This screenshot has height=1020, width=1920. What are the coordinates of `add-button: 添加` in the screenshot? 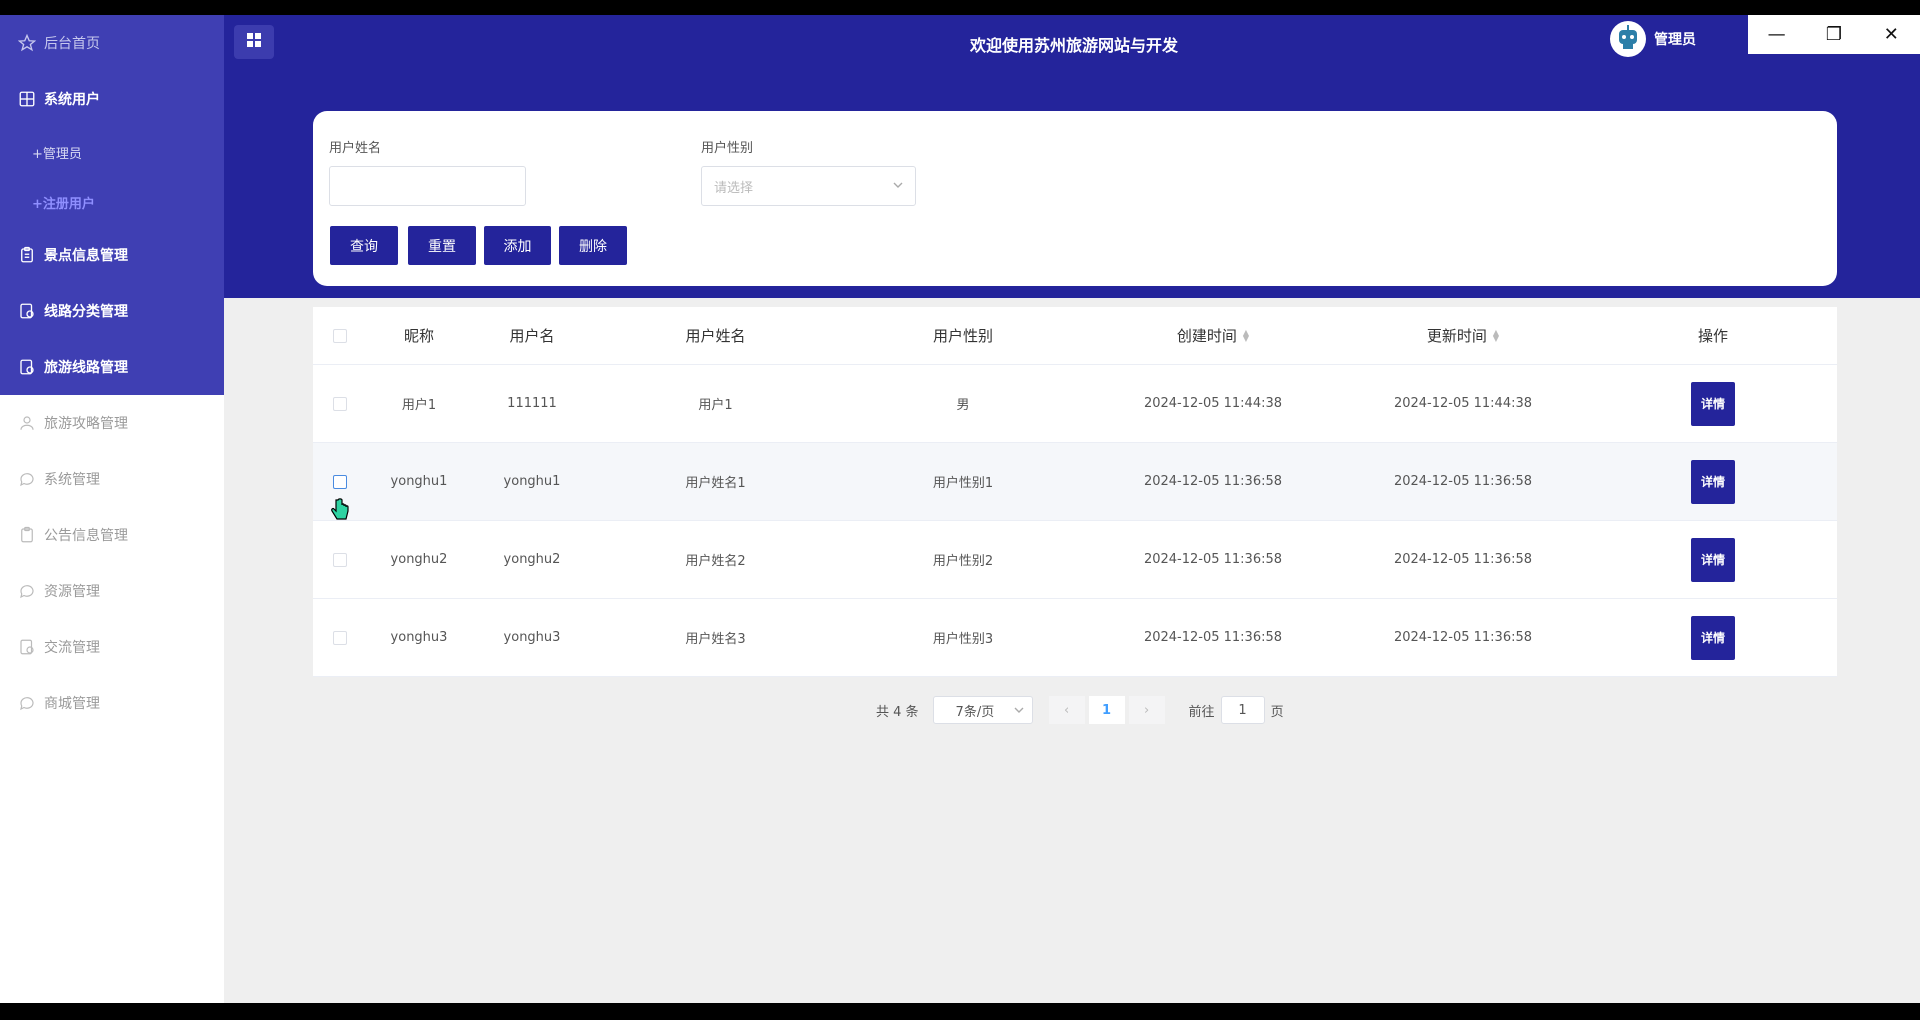 It's located at (517, 245).